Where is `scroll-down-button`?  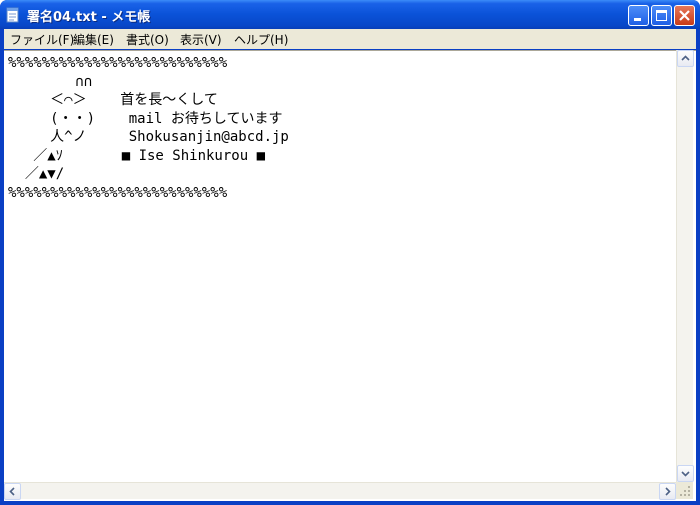
scroll-down-button is located at coordinates (685, 473).